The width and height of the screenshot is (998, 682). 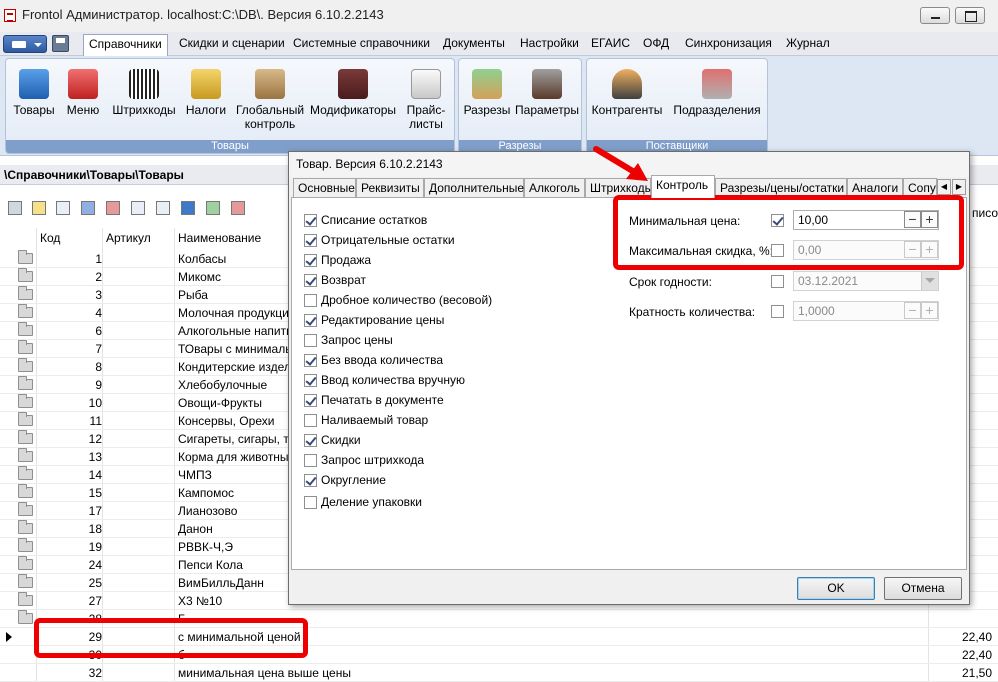 I want to click on expand-icon, so click(x=39, y=208).